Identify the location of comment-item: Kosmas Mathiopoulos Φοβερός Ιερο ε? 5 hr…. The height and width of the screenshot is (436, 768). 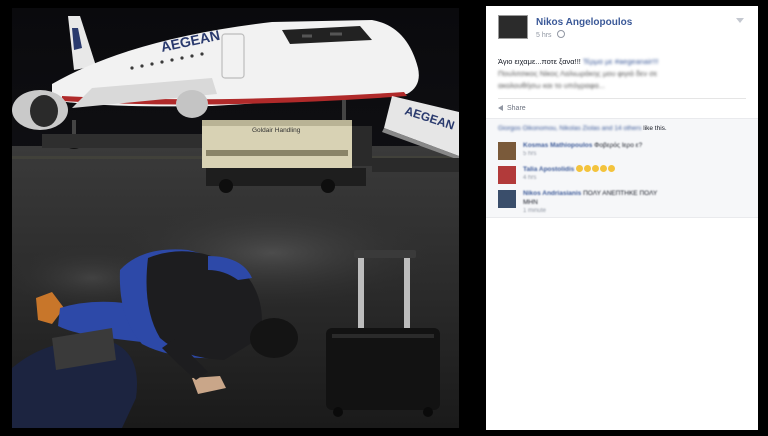
(624, 152).